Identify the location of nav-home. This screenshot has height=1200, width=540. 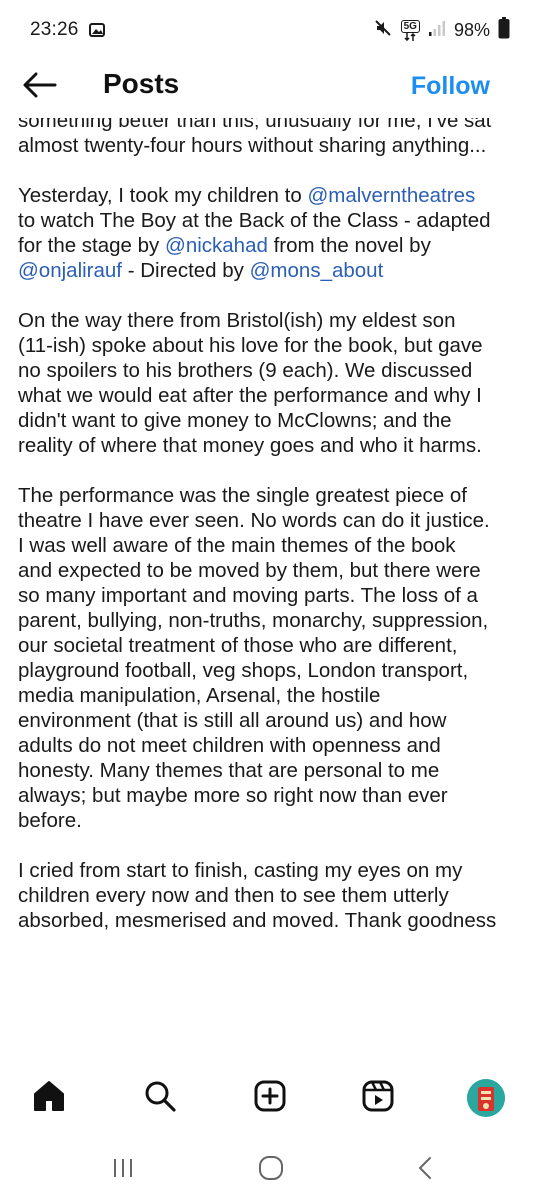
(49, 1098).